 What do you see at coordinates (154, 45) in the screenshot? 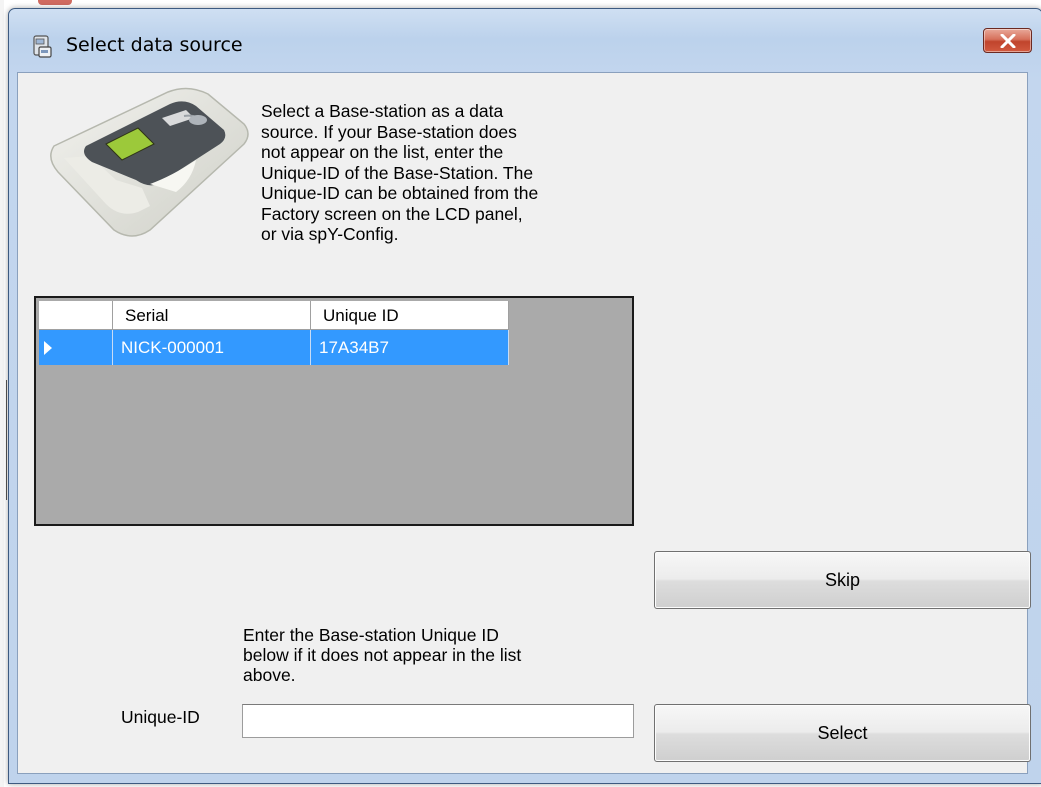
I see `window-title: Select data source` at bounding box center [154, 45].